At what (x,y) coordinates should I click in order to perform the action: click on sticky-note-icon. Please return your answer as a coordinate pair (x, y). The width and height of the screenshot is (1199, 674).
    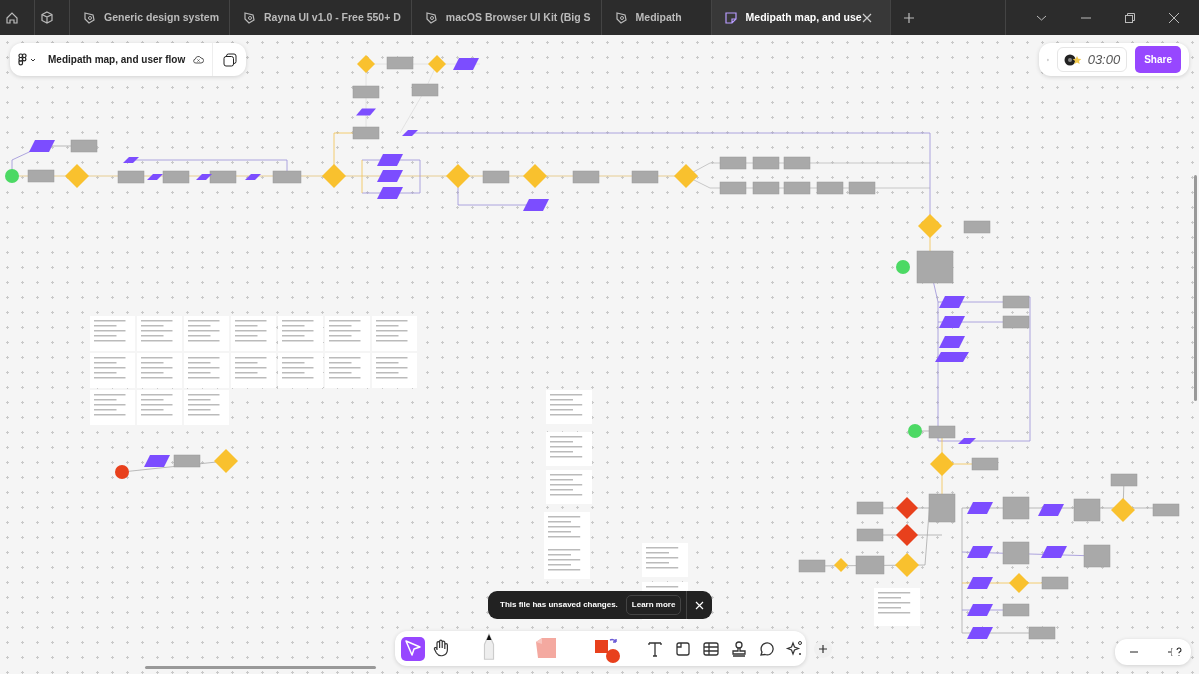
    Looking at the image, I should click on (730, 17).